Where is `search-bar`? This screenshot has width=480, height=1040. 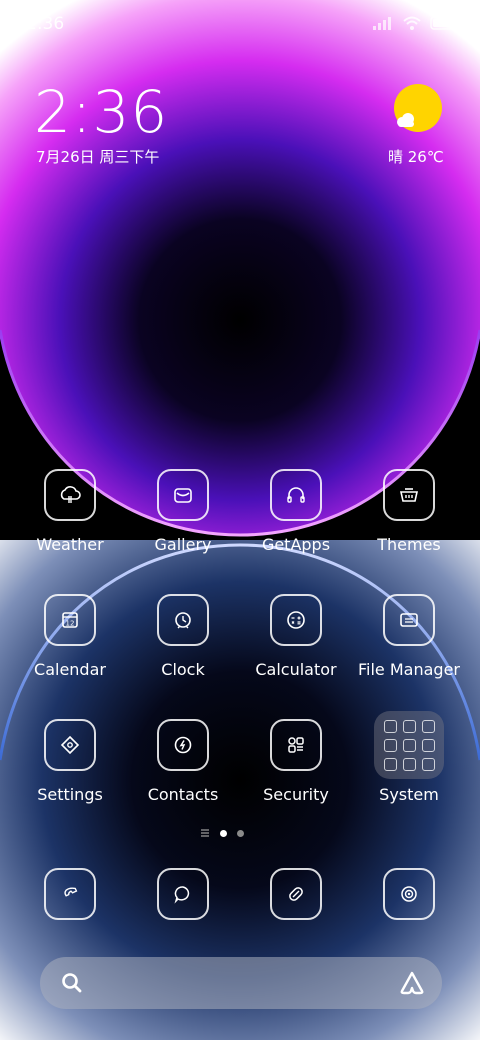 search-bar is located at coordinates (241, 983).